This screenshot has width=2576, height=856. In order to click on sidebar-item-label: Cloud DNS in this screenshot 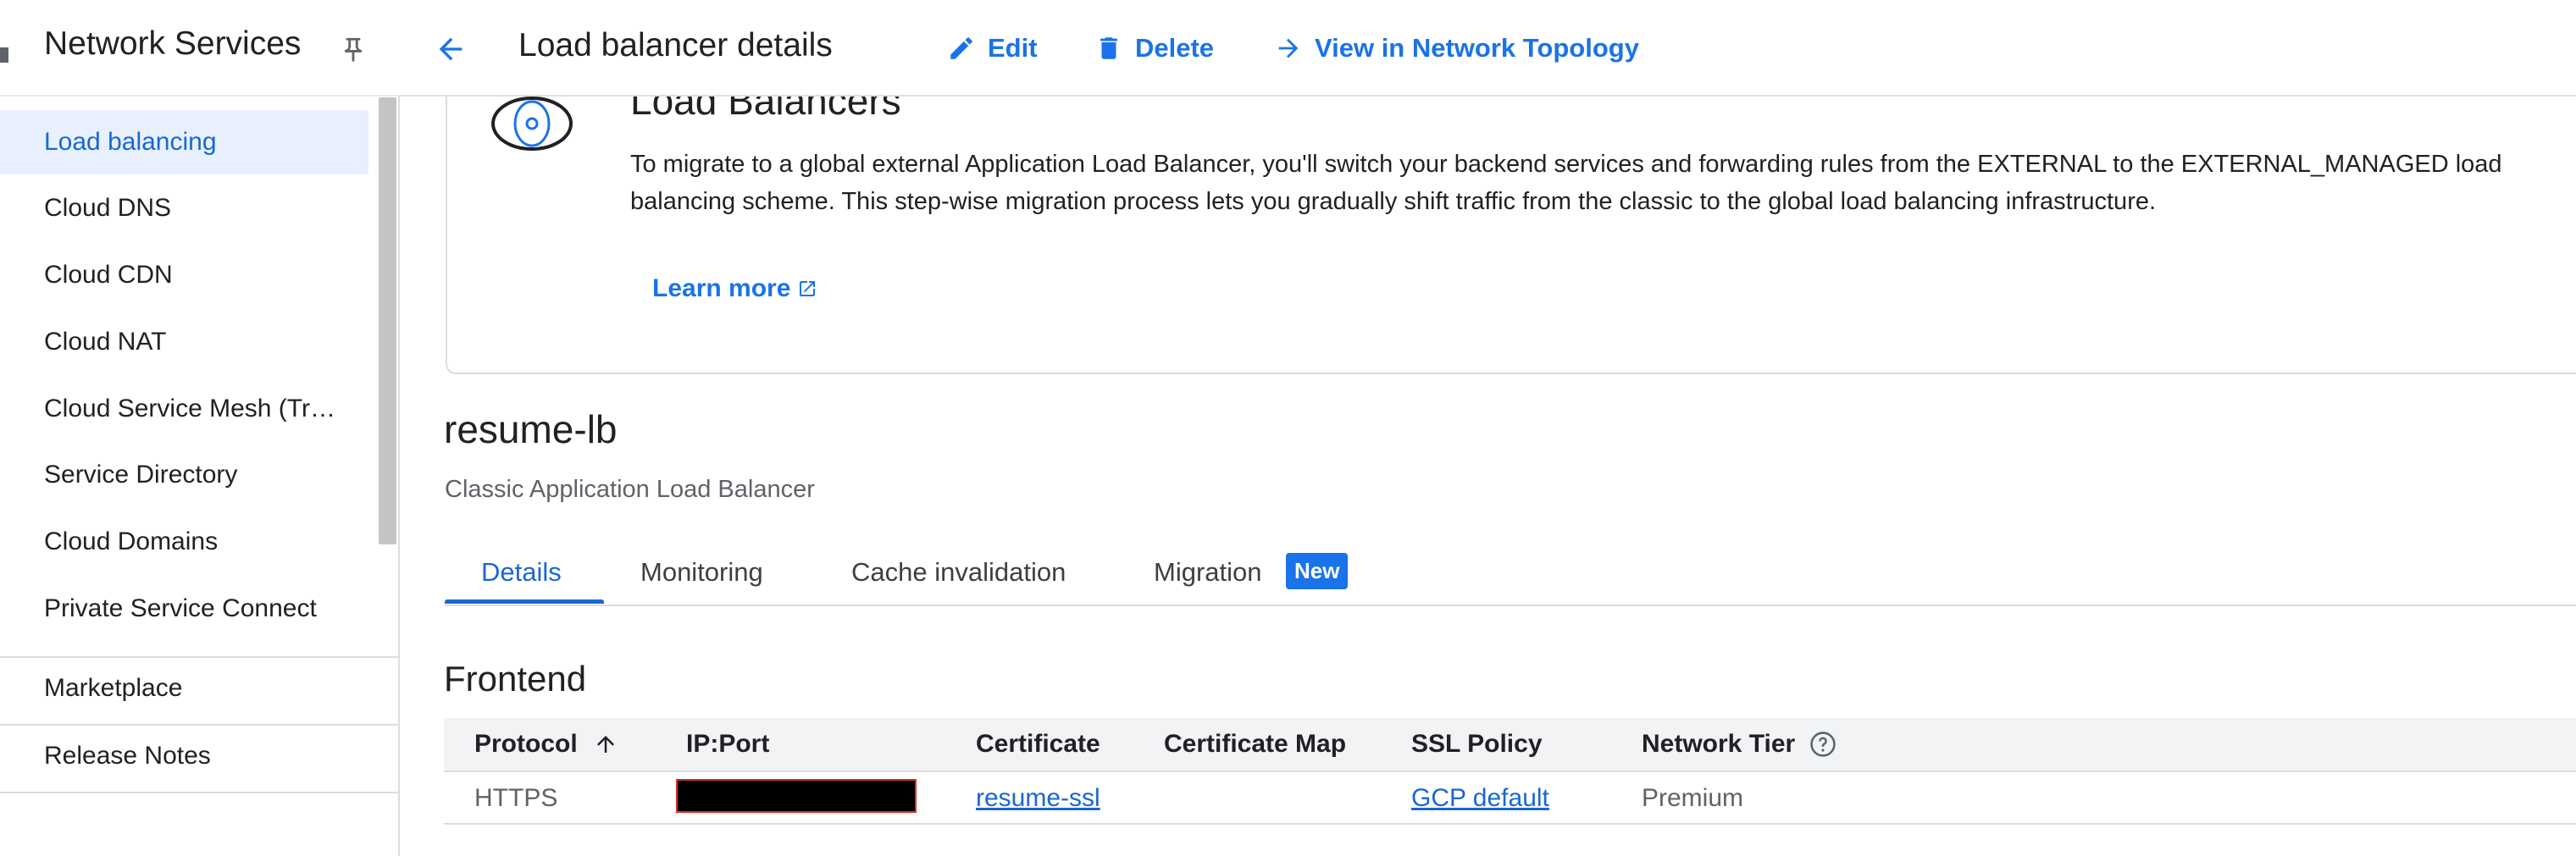, I will do `click(108, 208)`.